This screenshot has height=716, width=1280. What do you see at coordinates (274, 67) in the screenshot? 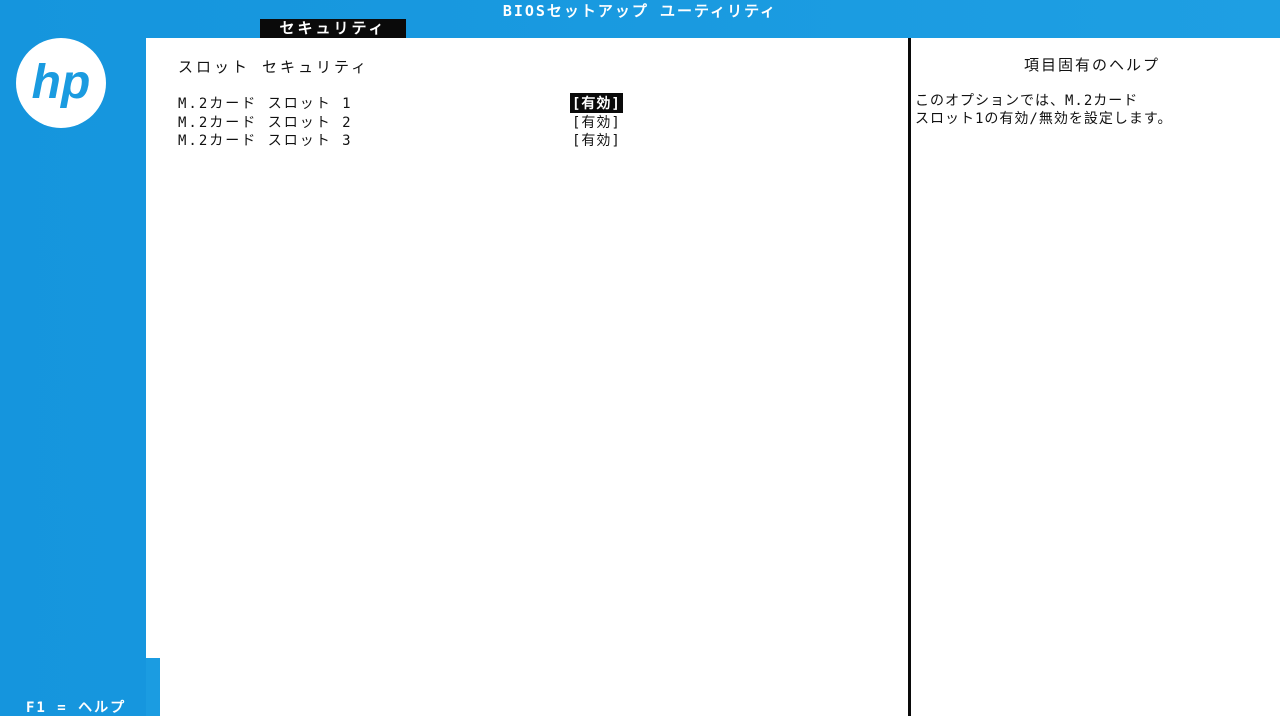
I see `section-title: スロット セキュリティ` at bounding box center [274, 67].